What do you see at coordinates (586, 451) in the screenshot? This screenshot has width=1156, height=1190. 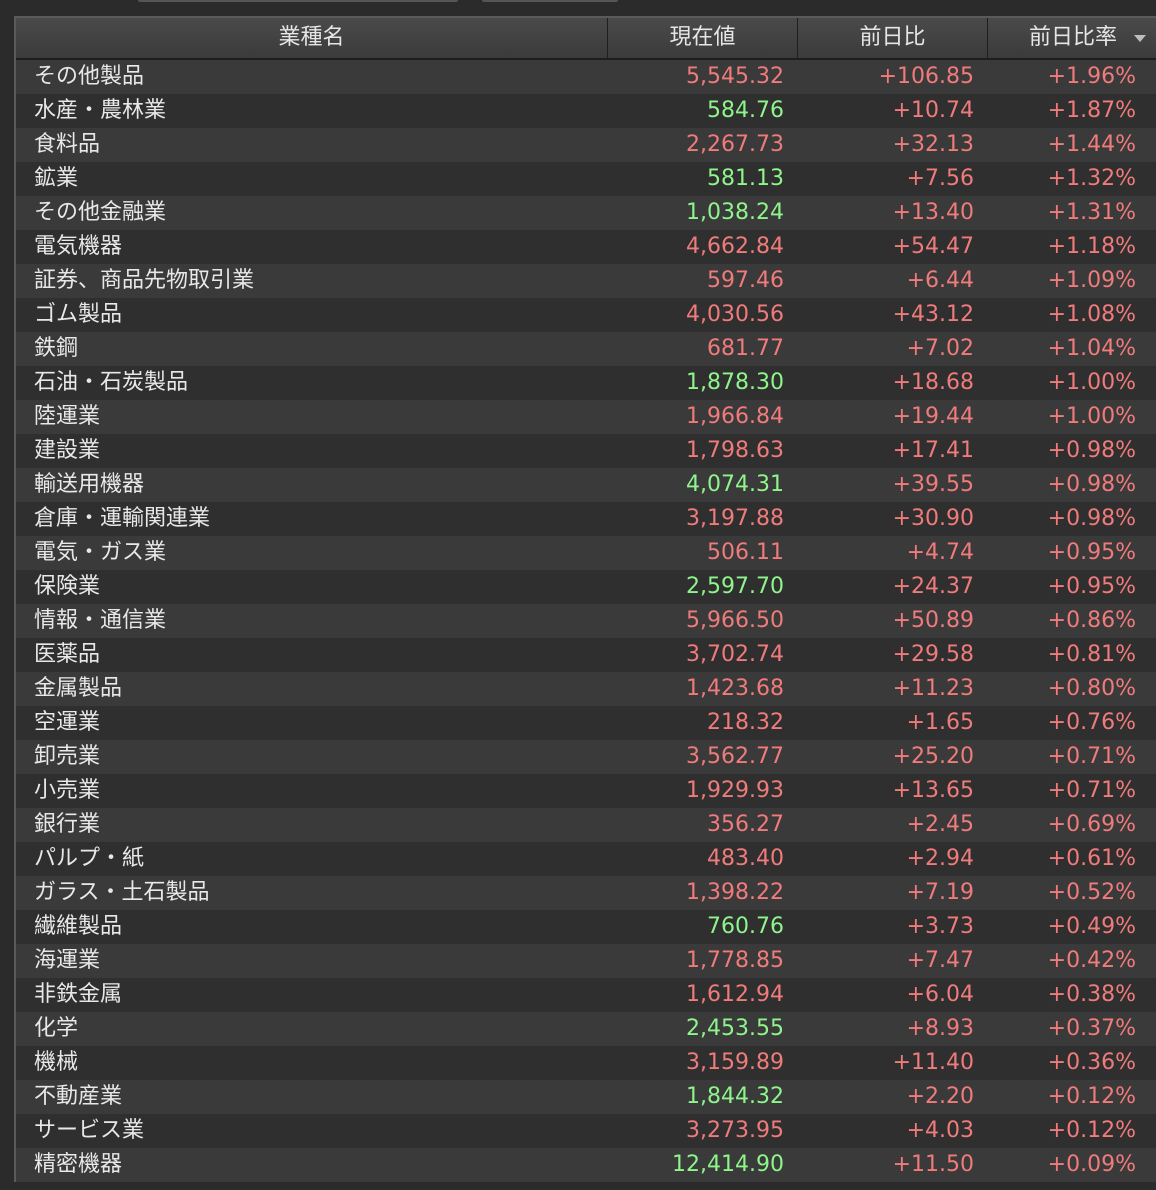 I see `table-row: 建設業 1,798.63 +17.41 +0.98%` at bounding box center [586, 451].